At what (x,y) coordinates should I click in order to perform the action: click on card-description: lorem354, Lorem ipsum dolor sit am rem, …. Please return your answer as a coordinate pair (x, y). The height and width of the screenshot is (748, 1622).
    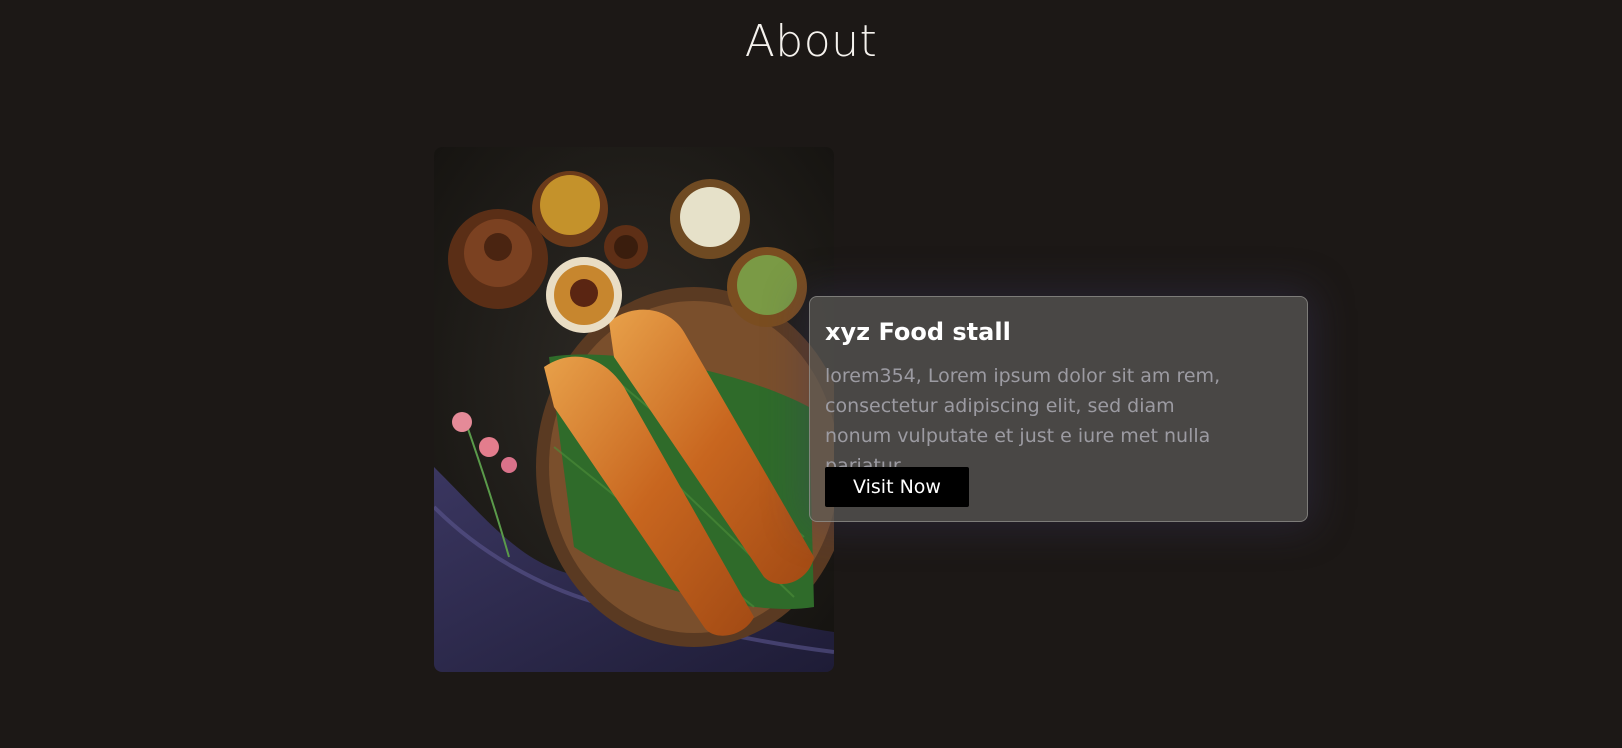
    Looking at the image, I should click on (1023, 421).